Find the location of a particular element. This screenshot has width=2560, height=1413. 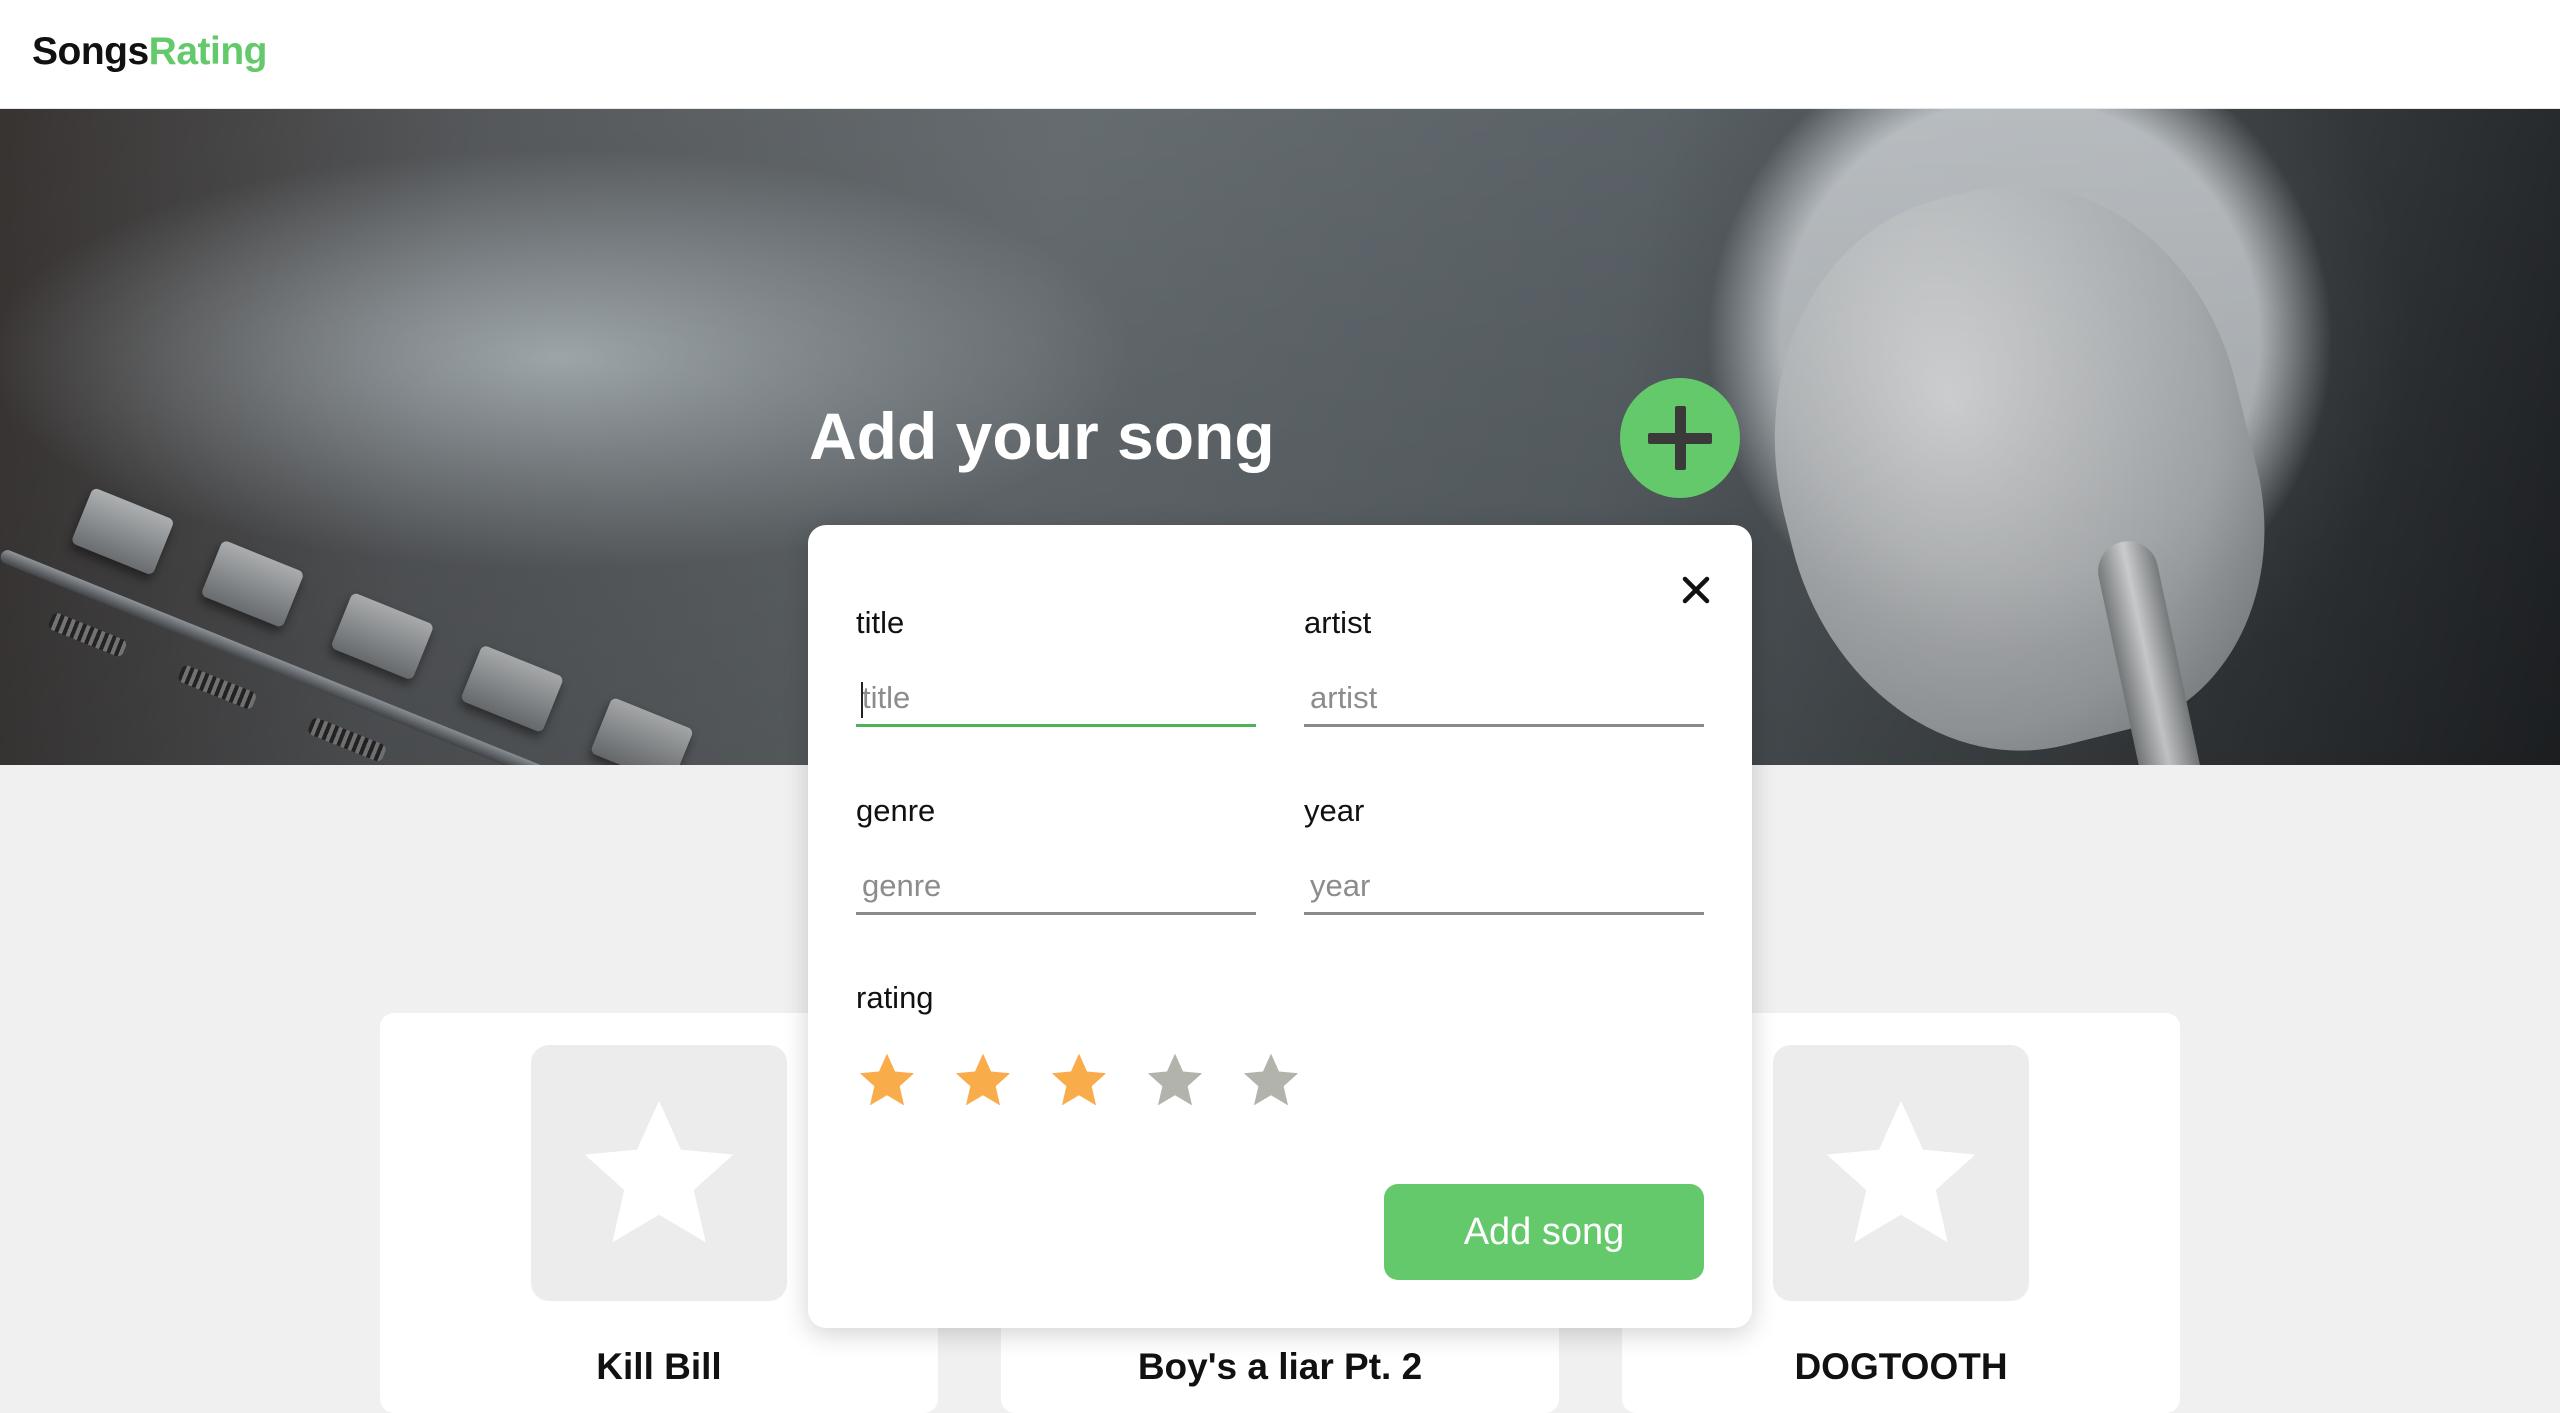

plus-icon is located at coordinates (1680, 438).